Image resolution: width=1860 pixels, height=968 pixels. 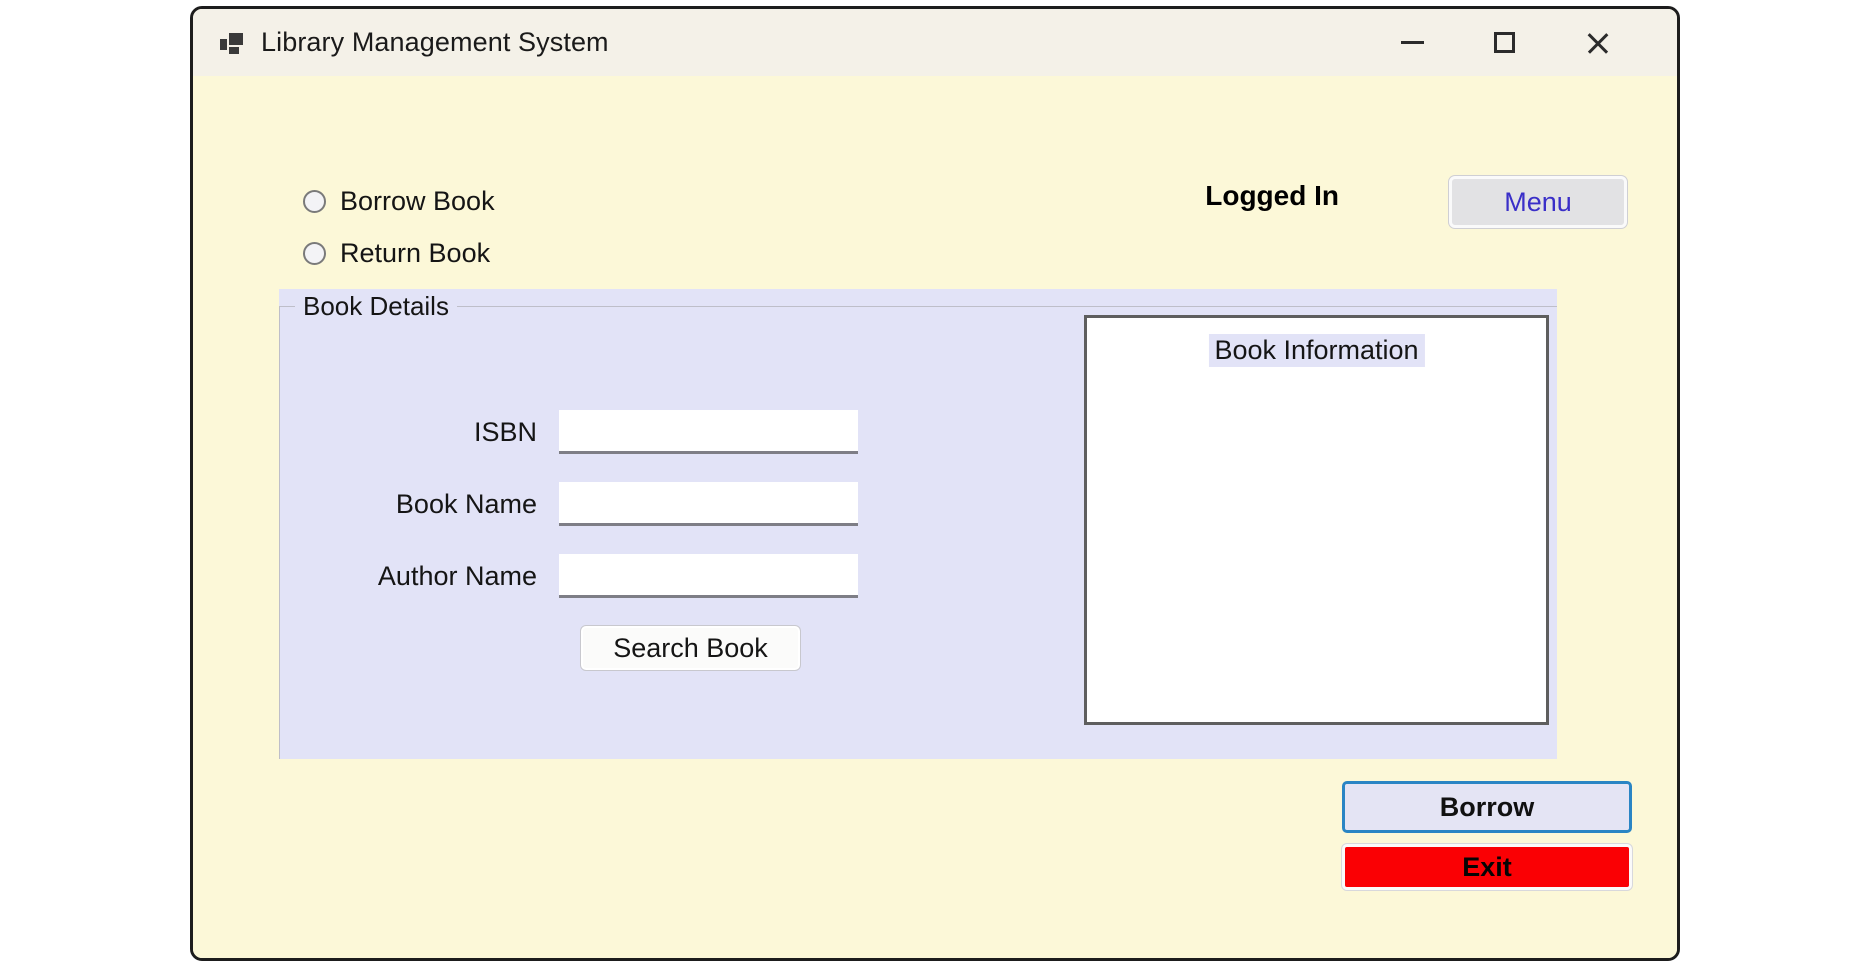 What do you see at coordinates (935, 42) in the screenshot?
I see `title-bar: Library Management System` at bounding box center [935, 42].